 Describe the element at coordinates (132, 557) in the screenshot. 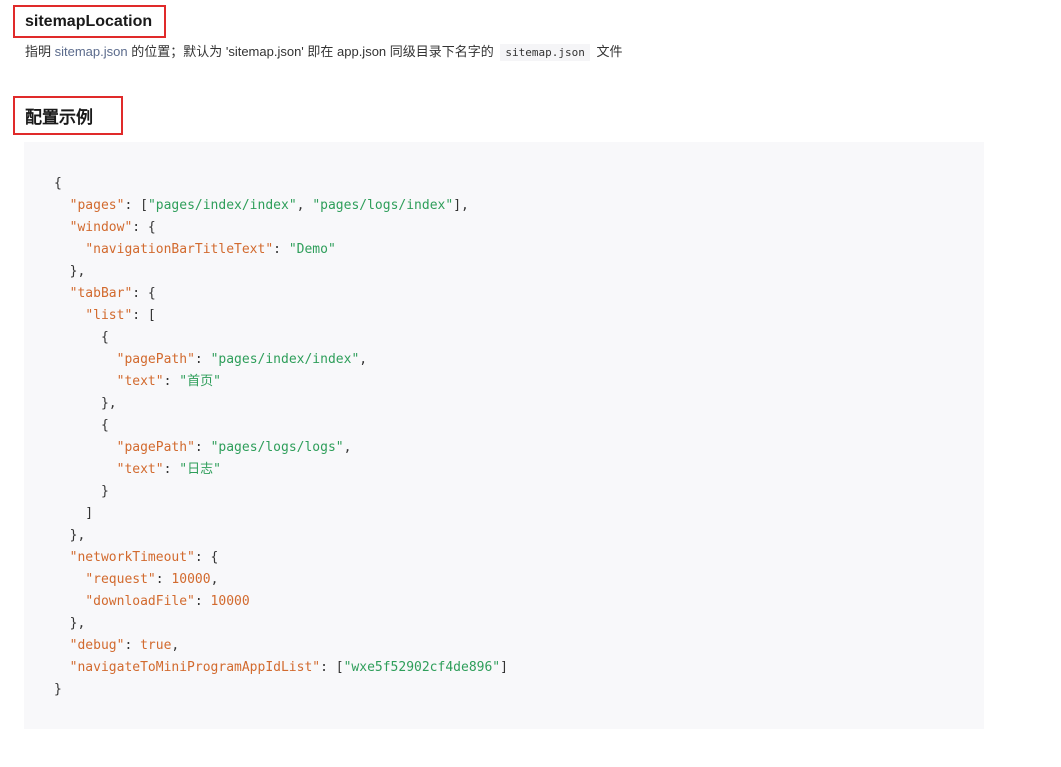

I see `json-key: "networkTimeout"` at that location.